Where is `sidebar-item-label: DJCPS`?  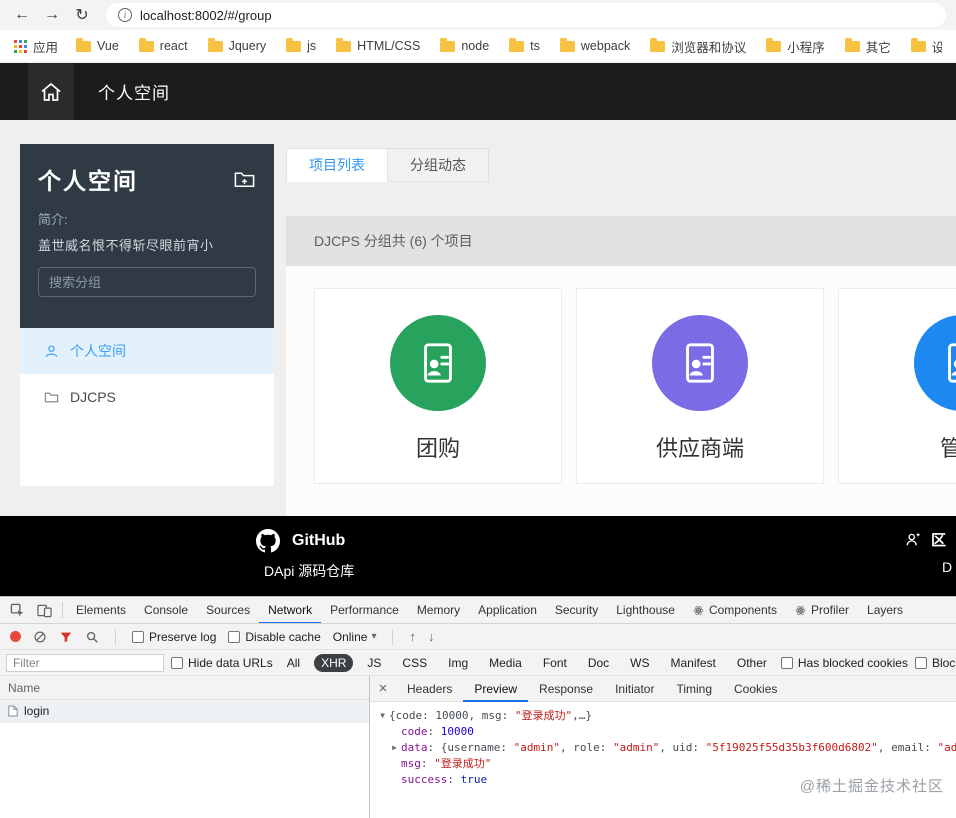
sidebar-item-label: DJCPS is located at coordinates (93, 397).